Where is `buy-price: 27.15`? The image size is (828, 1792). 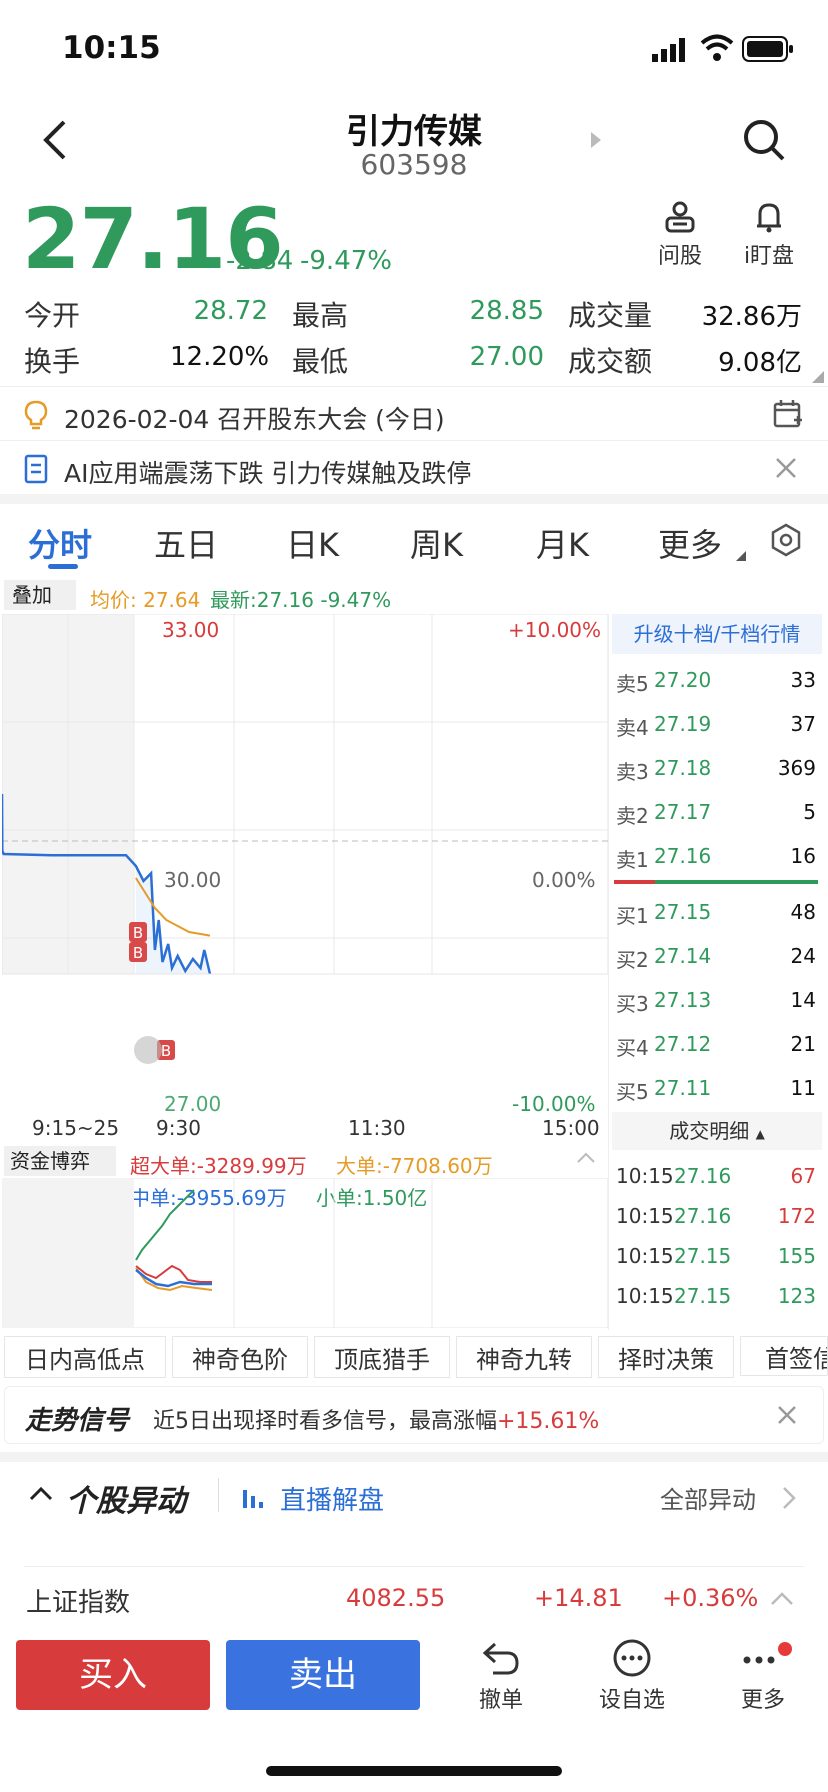
buy-price: 27.15 is located at coordinates (683, 912).